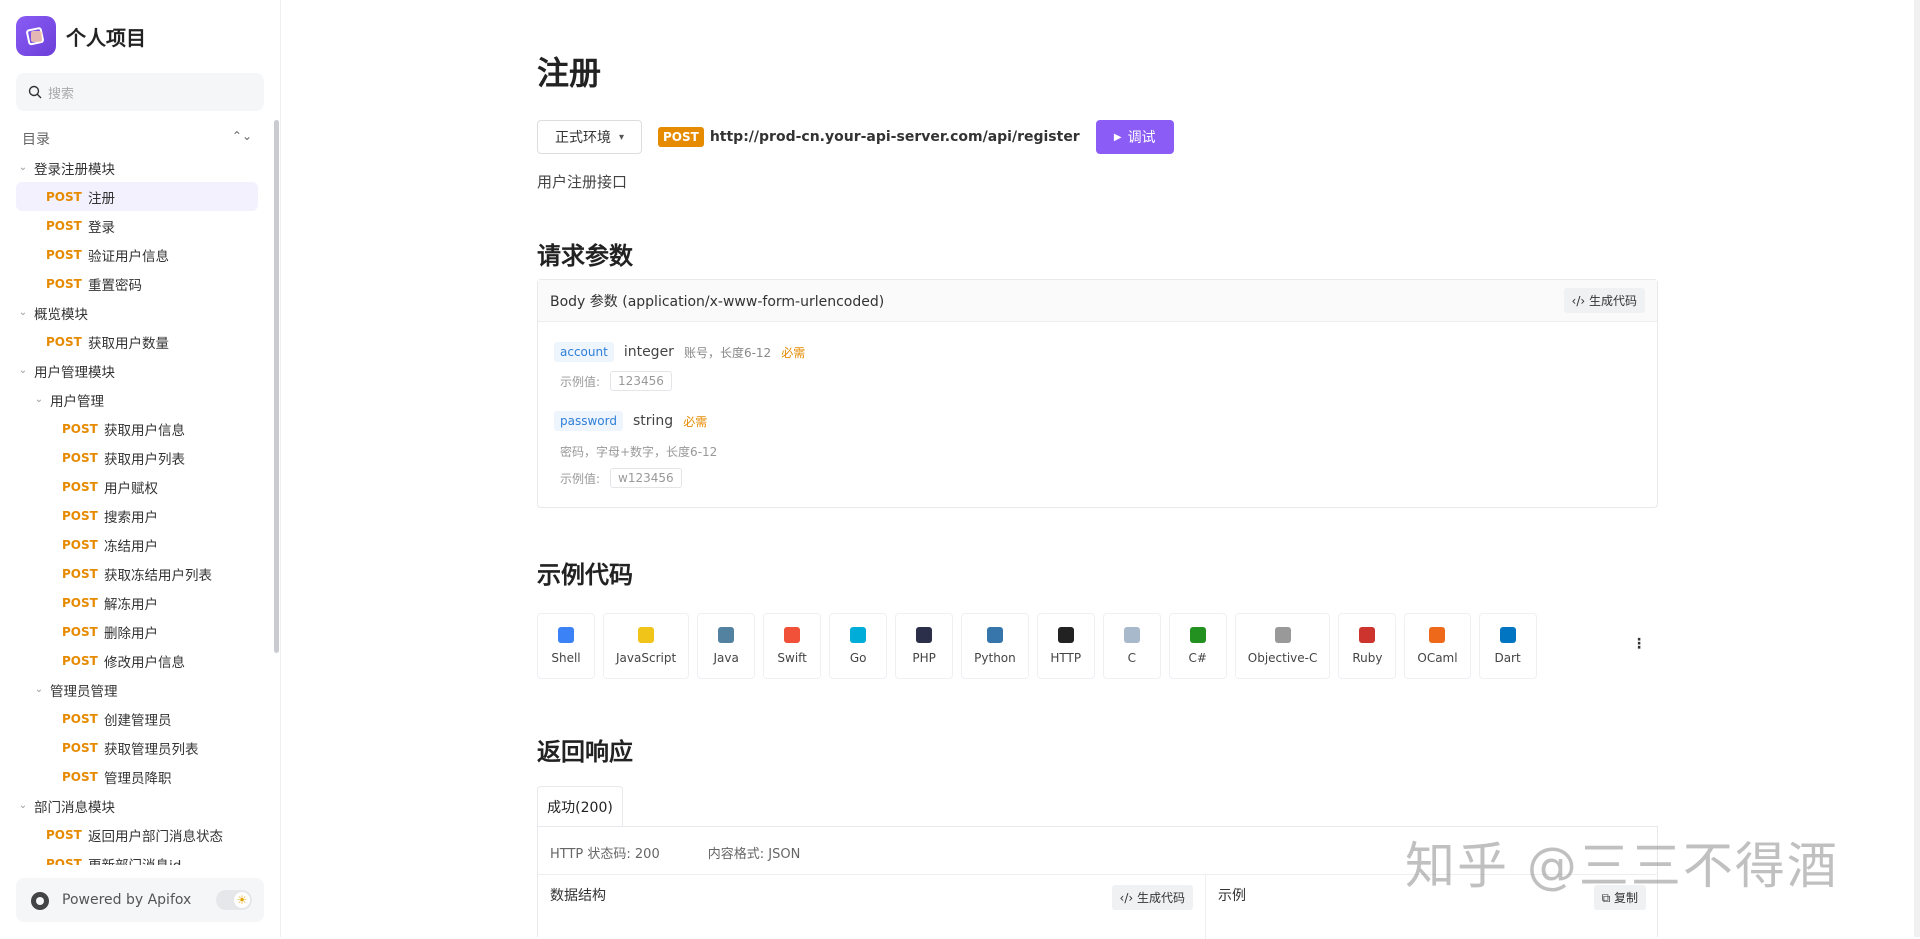 The width and height of the screenshot is (1920, 939). Describe the element at coordinates (1639, 644) in the screenshot. I see `more-languages-icon: ⋮` at that location.